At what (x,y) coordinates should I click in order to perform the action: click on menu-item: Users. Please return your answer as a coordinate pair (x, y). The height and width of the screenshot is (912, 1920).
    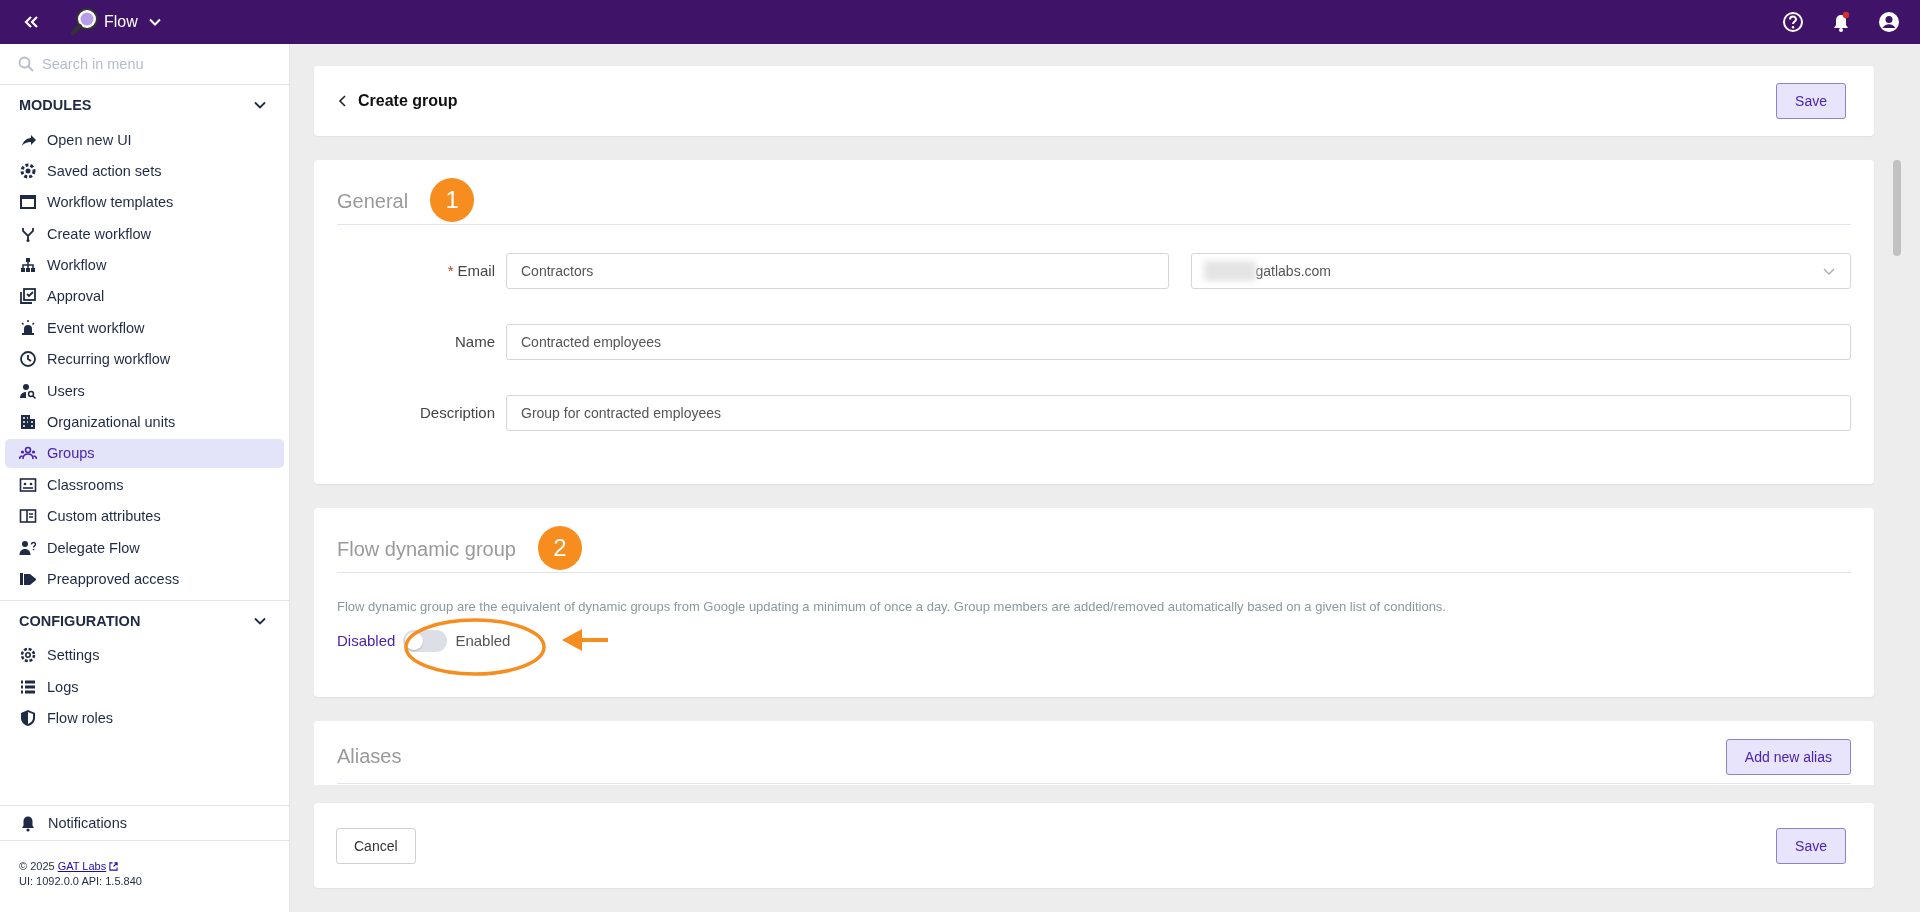
    Looking at the image, I should click on (144, 391).